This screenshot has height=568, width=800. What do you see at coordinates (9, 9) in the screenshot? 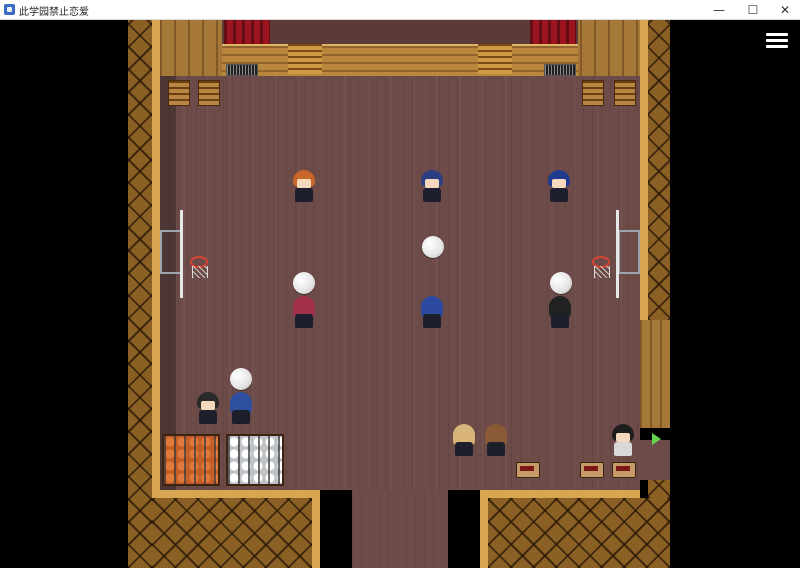
I see `app-icon` at bounding box center [9, 9].